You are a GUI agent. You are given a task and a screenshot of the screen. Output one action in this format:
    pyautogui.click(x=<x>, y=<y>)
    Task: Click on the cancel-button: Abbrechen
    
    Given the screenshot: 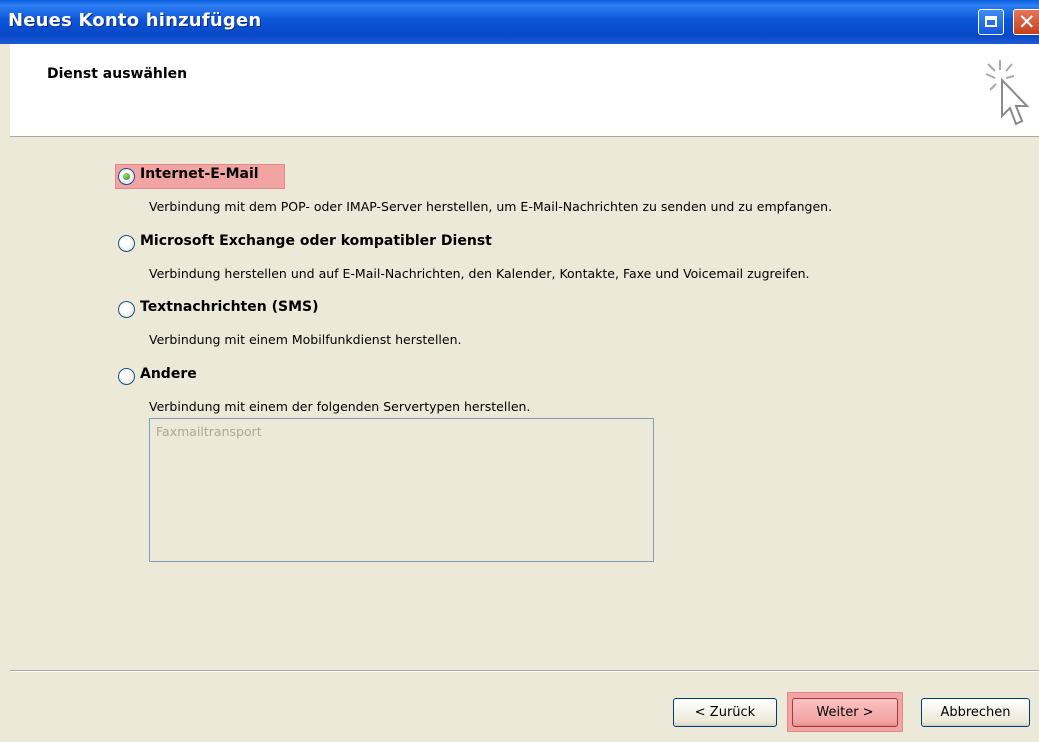 What is the action you would take?
    pyautogui.click(x=975, y=712)
    